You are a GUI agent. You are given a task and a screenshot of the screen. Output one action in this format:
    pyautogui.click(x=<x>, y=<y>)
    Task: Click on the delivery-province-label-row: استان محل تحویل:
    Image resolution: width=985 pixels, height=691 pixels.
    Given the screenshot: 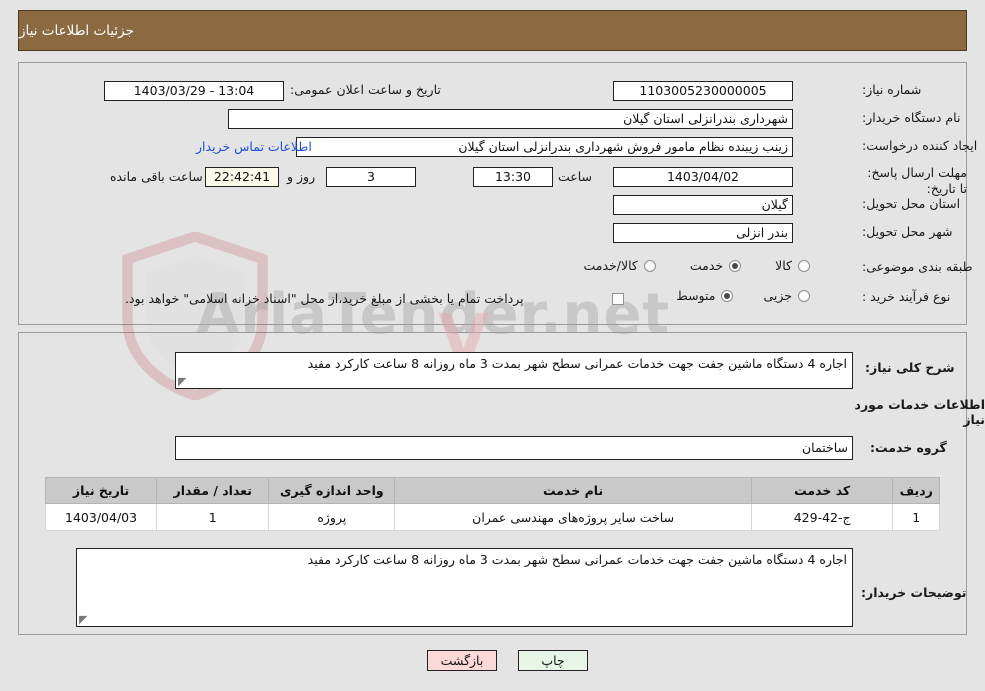 What is the action you would take?
    pyautogui.click(x=911, y=203)
    